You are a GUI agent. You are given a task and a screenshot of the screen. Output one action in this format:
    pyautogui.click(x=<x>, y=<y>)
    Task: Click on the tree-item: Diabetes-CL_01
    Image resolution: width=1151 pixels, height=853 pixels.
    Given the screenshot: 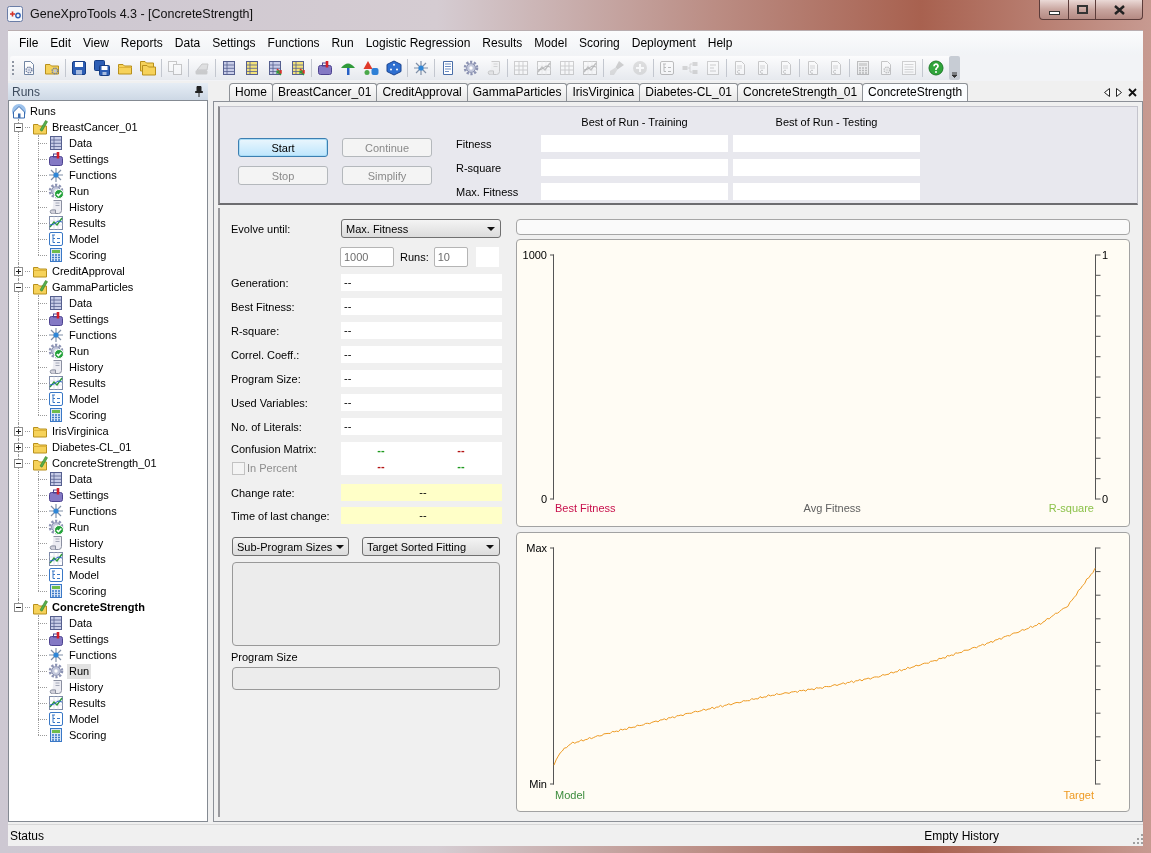 What is the action you would take?
    pyautogui.click(x=92, y=447)
    